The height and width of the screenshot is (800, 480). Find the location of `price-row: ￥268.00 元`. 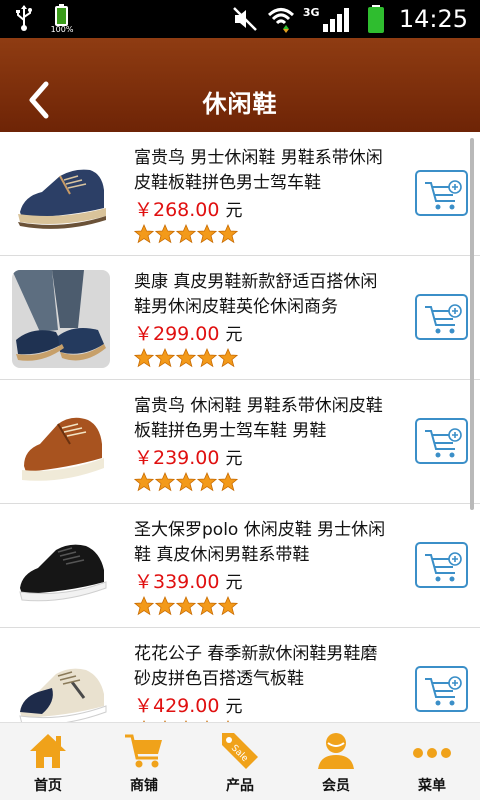

price-row: ￥268.00 元 is located at coordinates (188, 208).